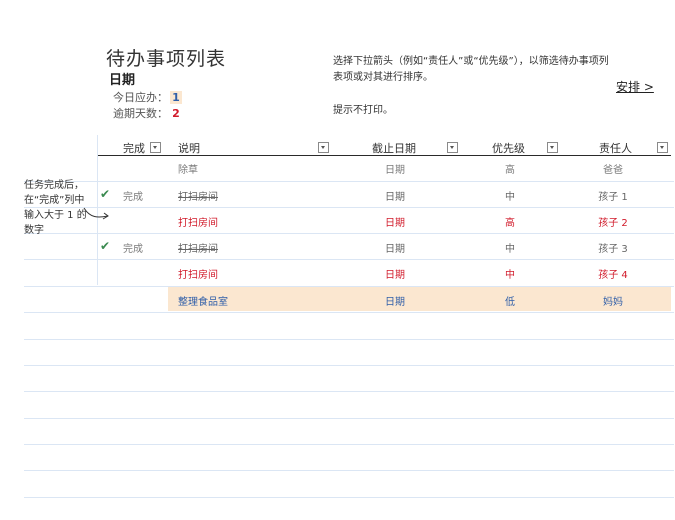 The image size is (675, 520). I want to click on date-label: 日期, so click(122, 78).